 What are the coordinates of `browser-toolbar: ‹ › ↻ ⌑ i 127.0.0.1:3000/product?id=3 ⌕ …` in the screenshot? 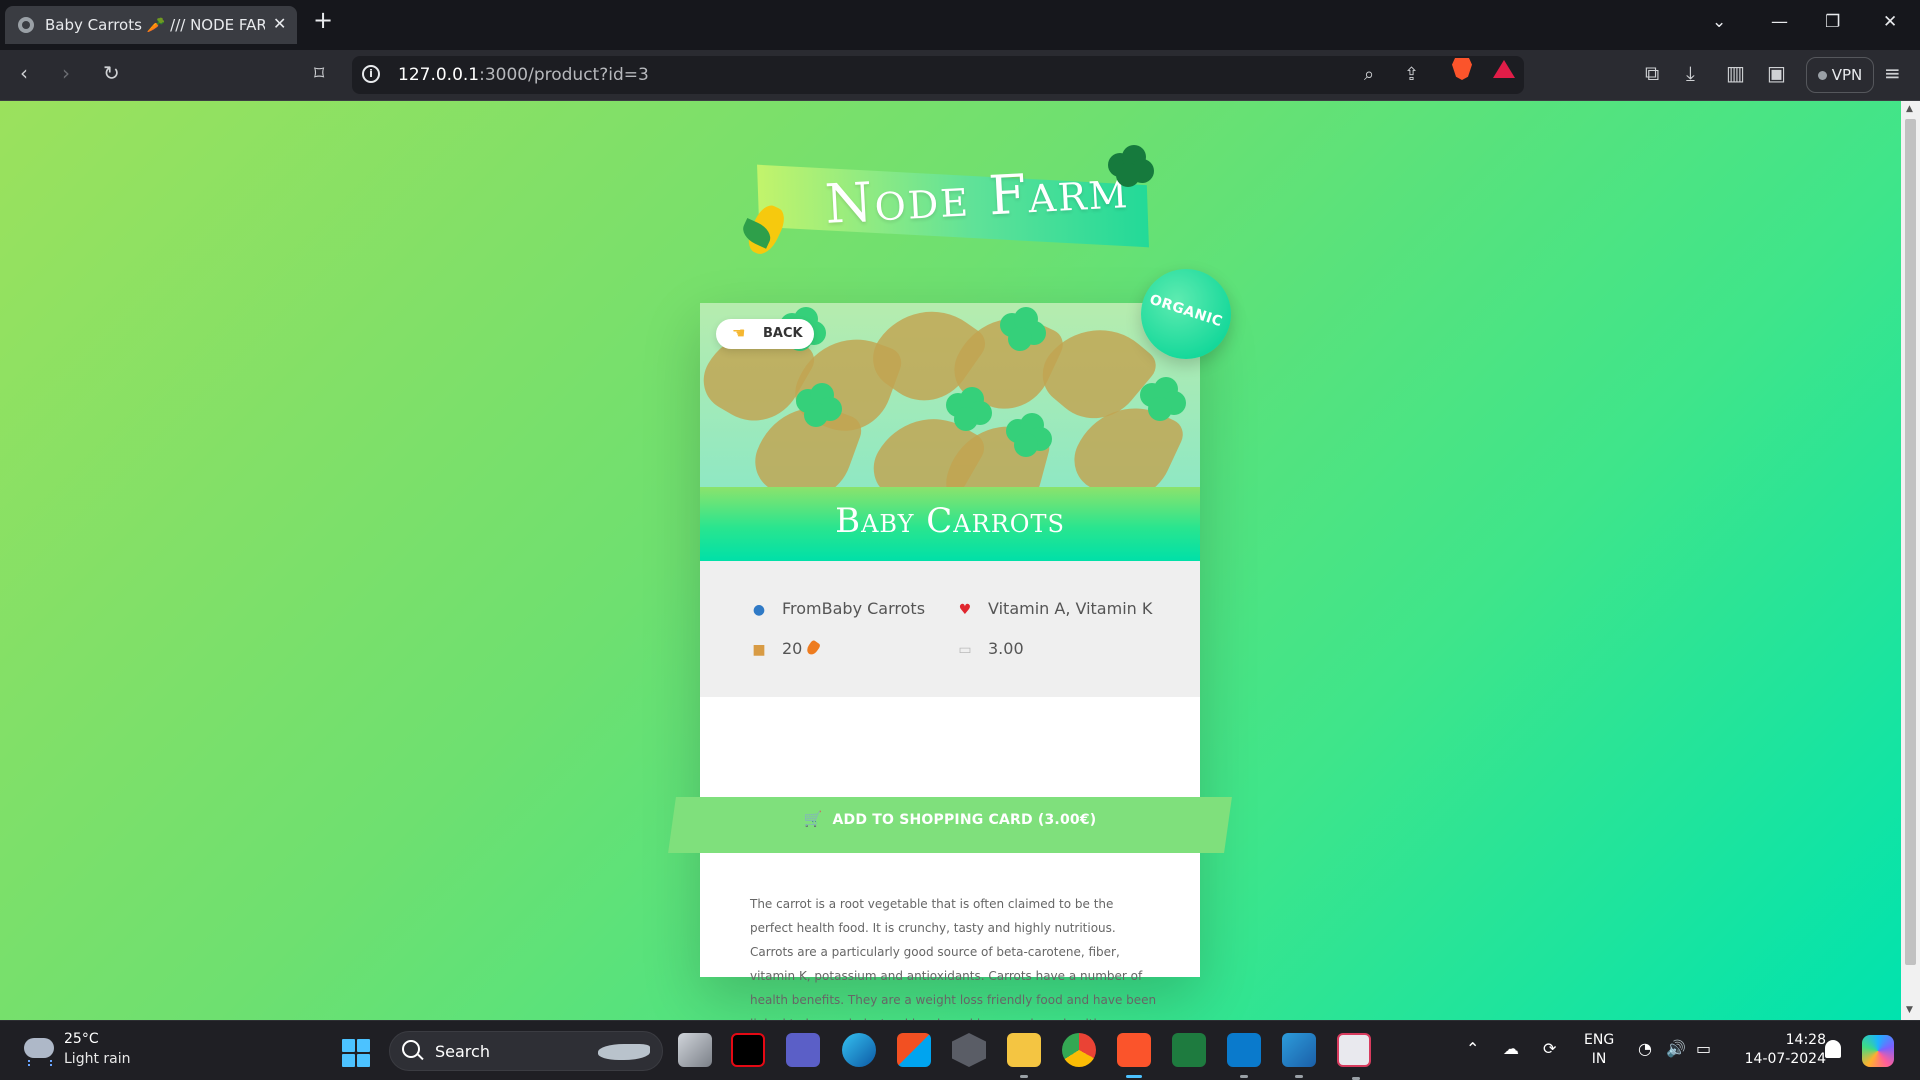 It's located at (960, 75).